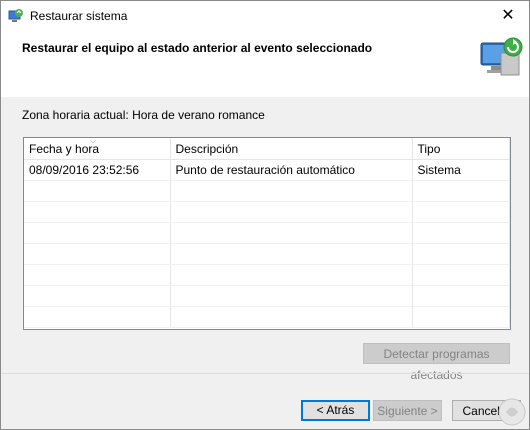 This screenshot has width=530, height=430. What do you see at coordinates (461, 149) in the screenshot?
I see `column-header-type: Tipo` at bounding box center [461, 149].